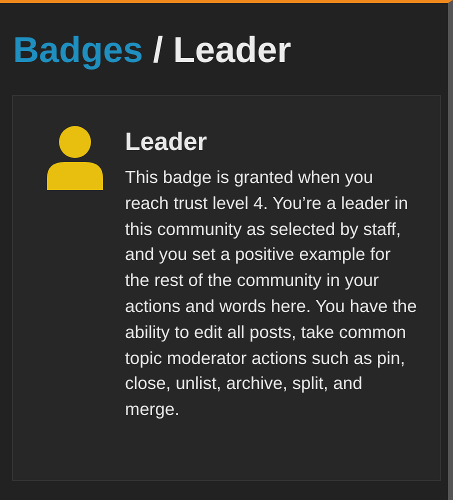 The width and height of the screenshot is (453, 500). I want to click on page-title: Leader, so click(232, 50).